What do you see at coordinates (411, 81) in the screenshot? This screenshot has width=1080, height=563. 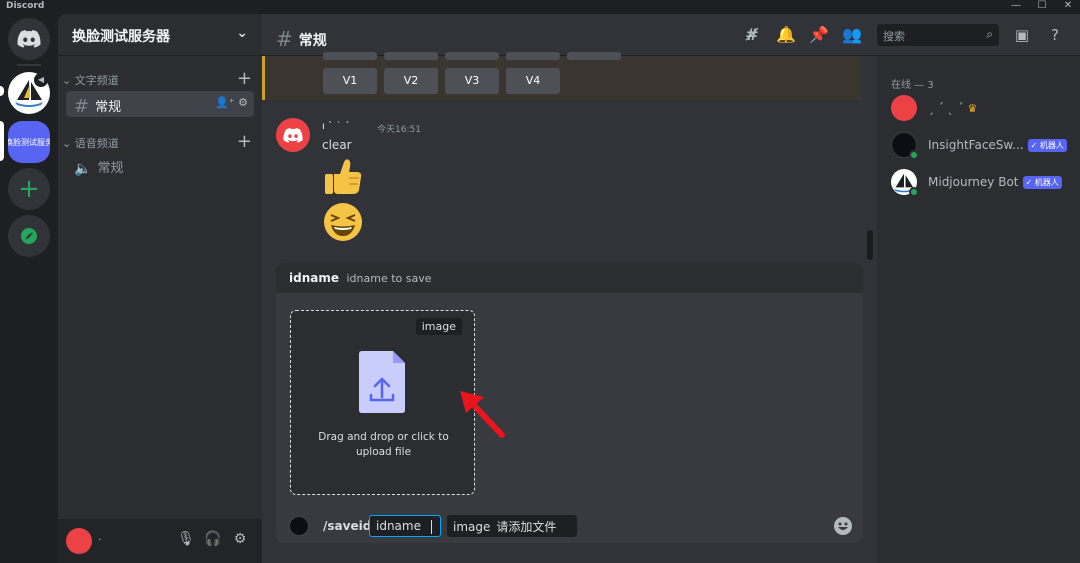 I see `v2-button: V2` at bounding box center [411, 81].